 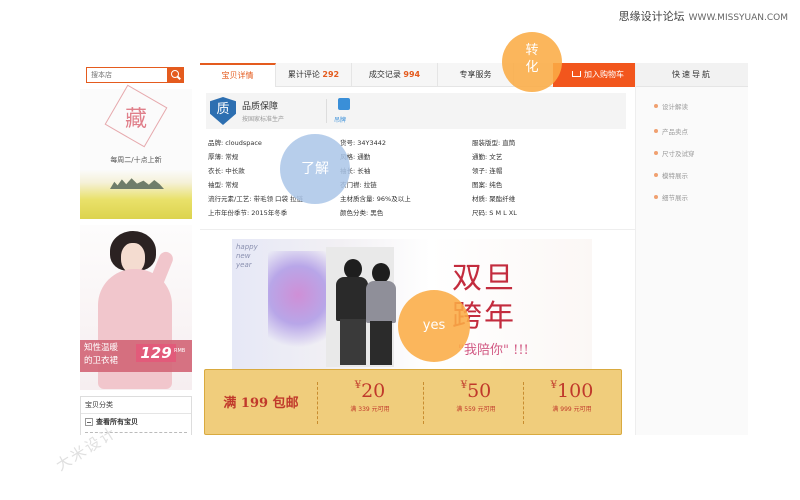 What do you see at coordinates (691, 249) in the screenshot?
I see `quick-nav: 快速导航 设计解读 产品卖点 尺寸及试穿 模特展示 细节展示` at bounding box center [691, 249].